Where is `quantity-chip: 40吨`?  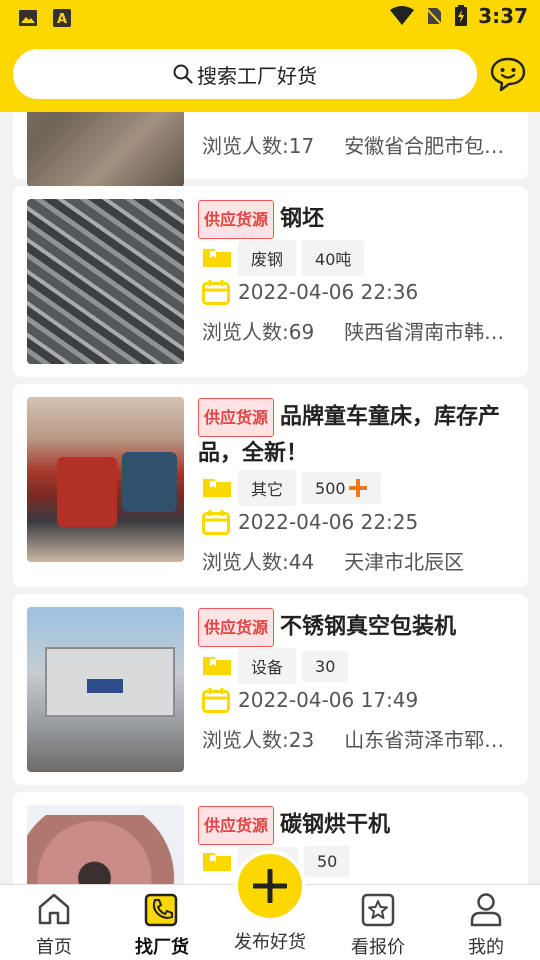
quantity-chip: 40吨 is located at coordinates (333, 258).